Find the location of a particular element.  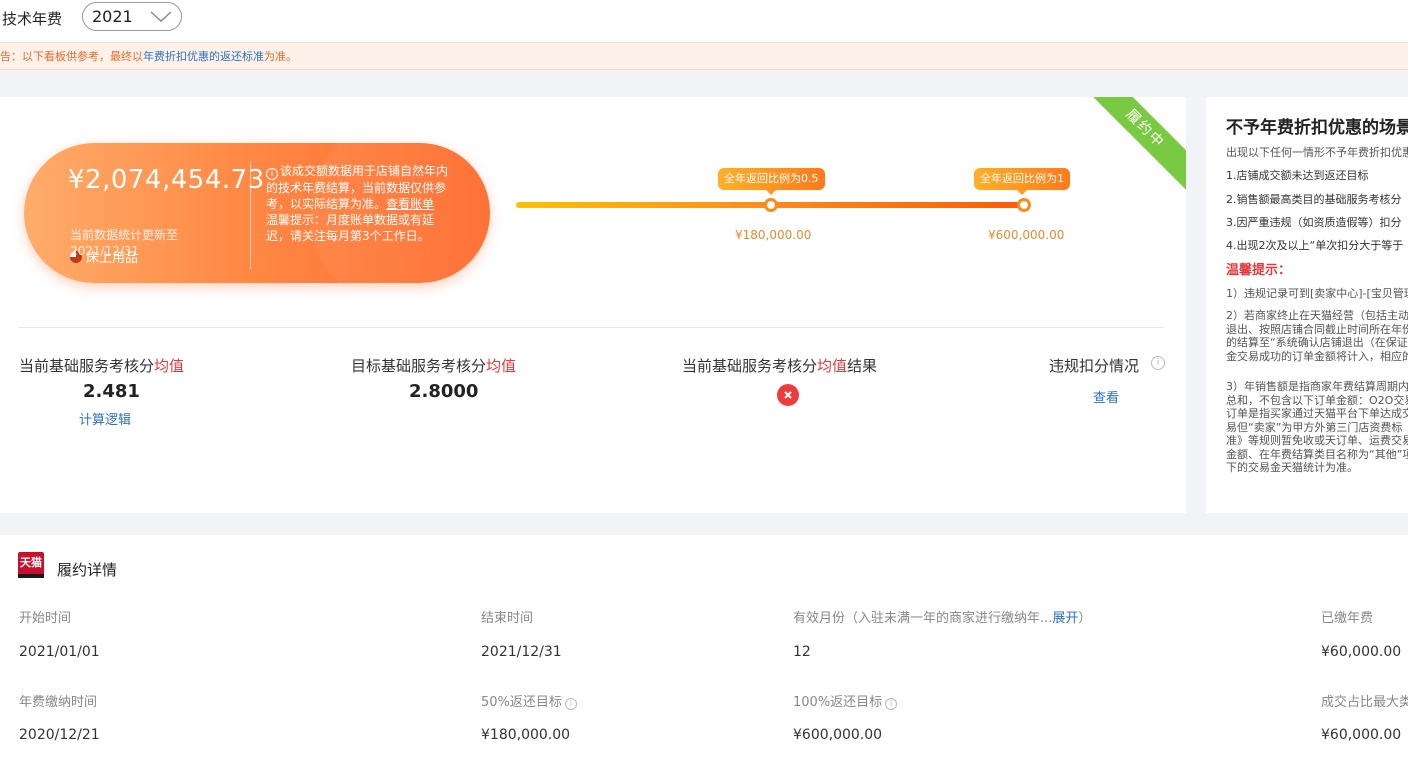

milestone-amount-0: ¥180,000.00 is located at coordinates (773, 235).